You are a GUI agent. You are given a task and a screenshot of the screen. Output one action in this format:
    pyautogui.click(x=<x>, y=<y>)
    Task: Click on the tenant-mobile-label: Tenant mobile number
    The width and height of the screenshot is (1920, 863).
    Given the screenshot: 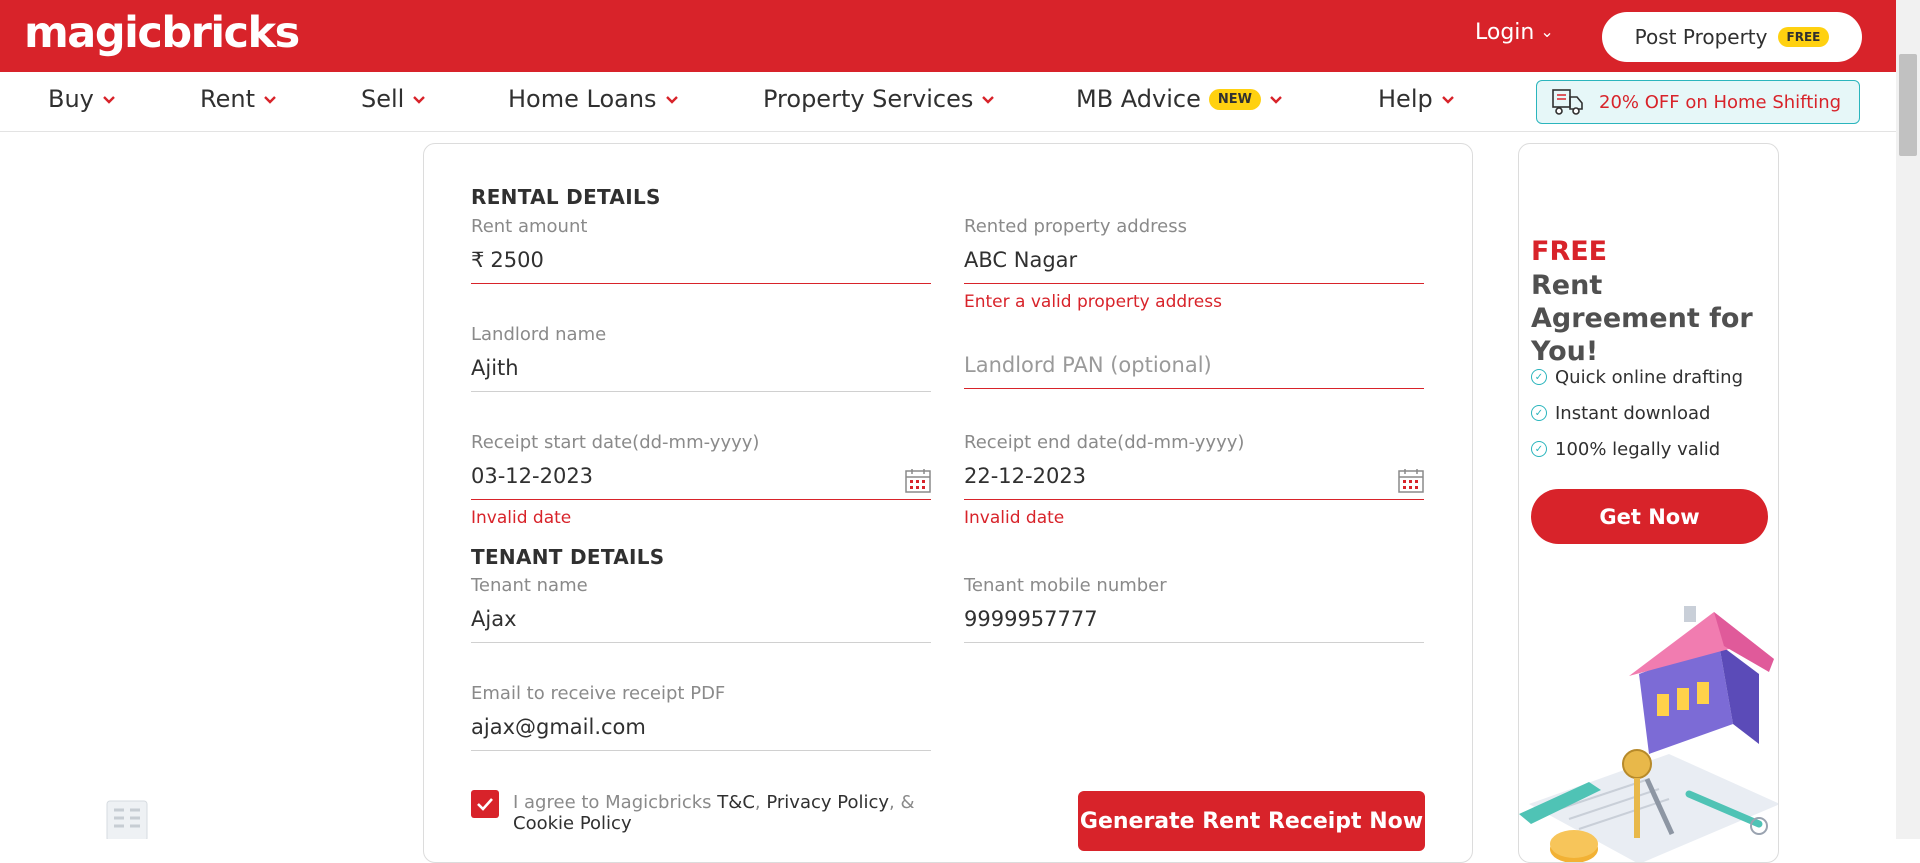 What is the action you would take?
    pyautogui.click(x=1065, y=585)
    